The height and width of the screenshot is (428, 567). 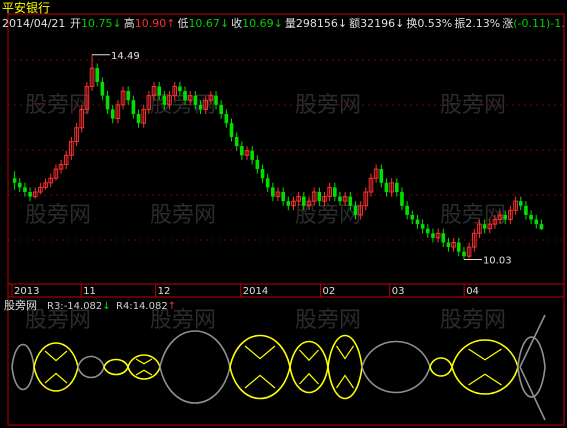 What do you see at coordinates (26, 7) in the screenshot?
I see `stock-name: 平安银行` at bounding box center [26, 7].